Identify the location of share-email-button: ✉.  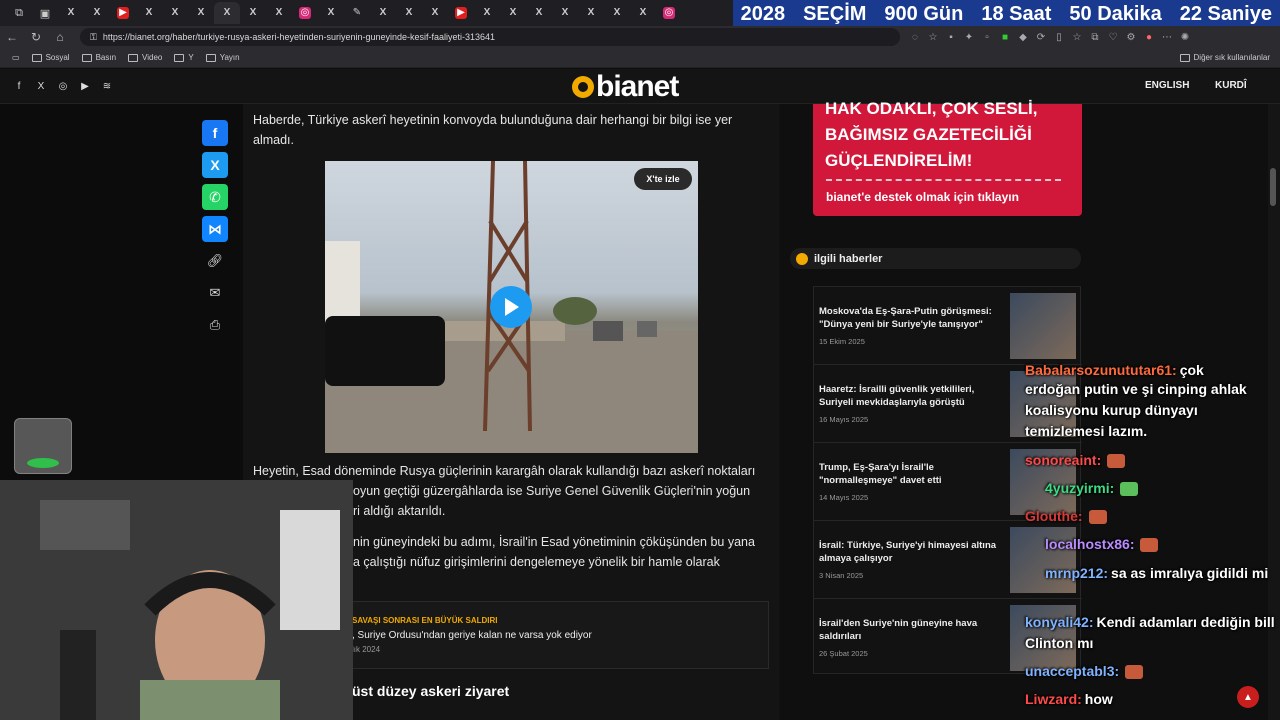
(215, 293).